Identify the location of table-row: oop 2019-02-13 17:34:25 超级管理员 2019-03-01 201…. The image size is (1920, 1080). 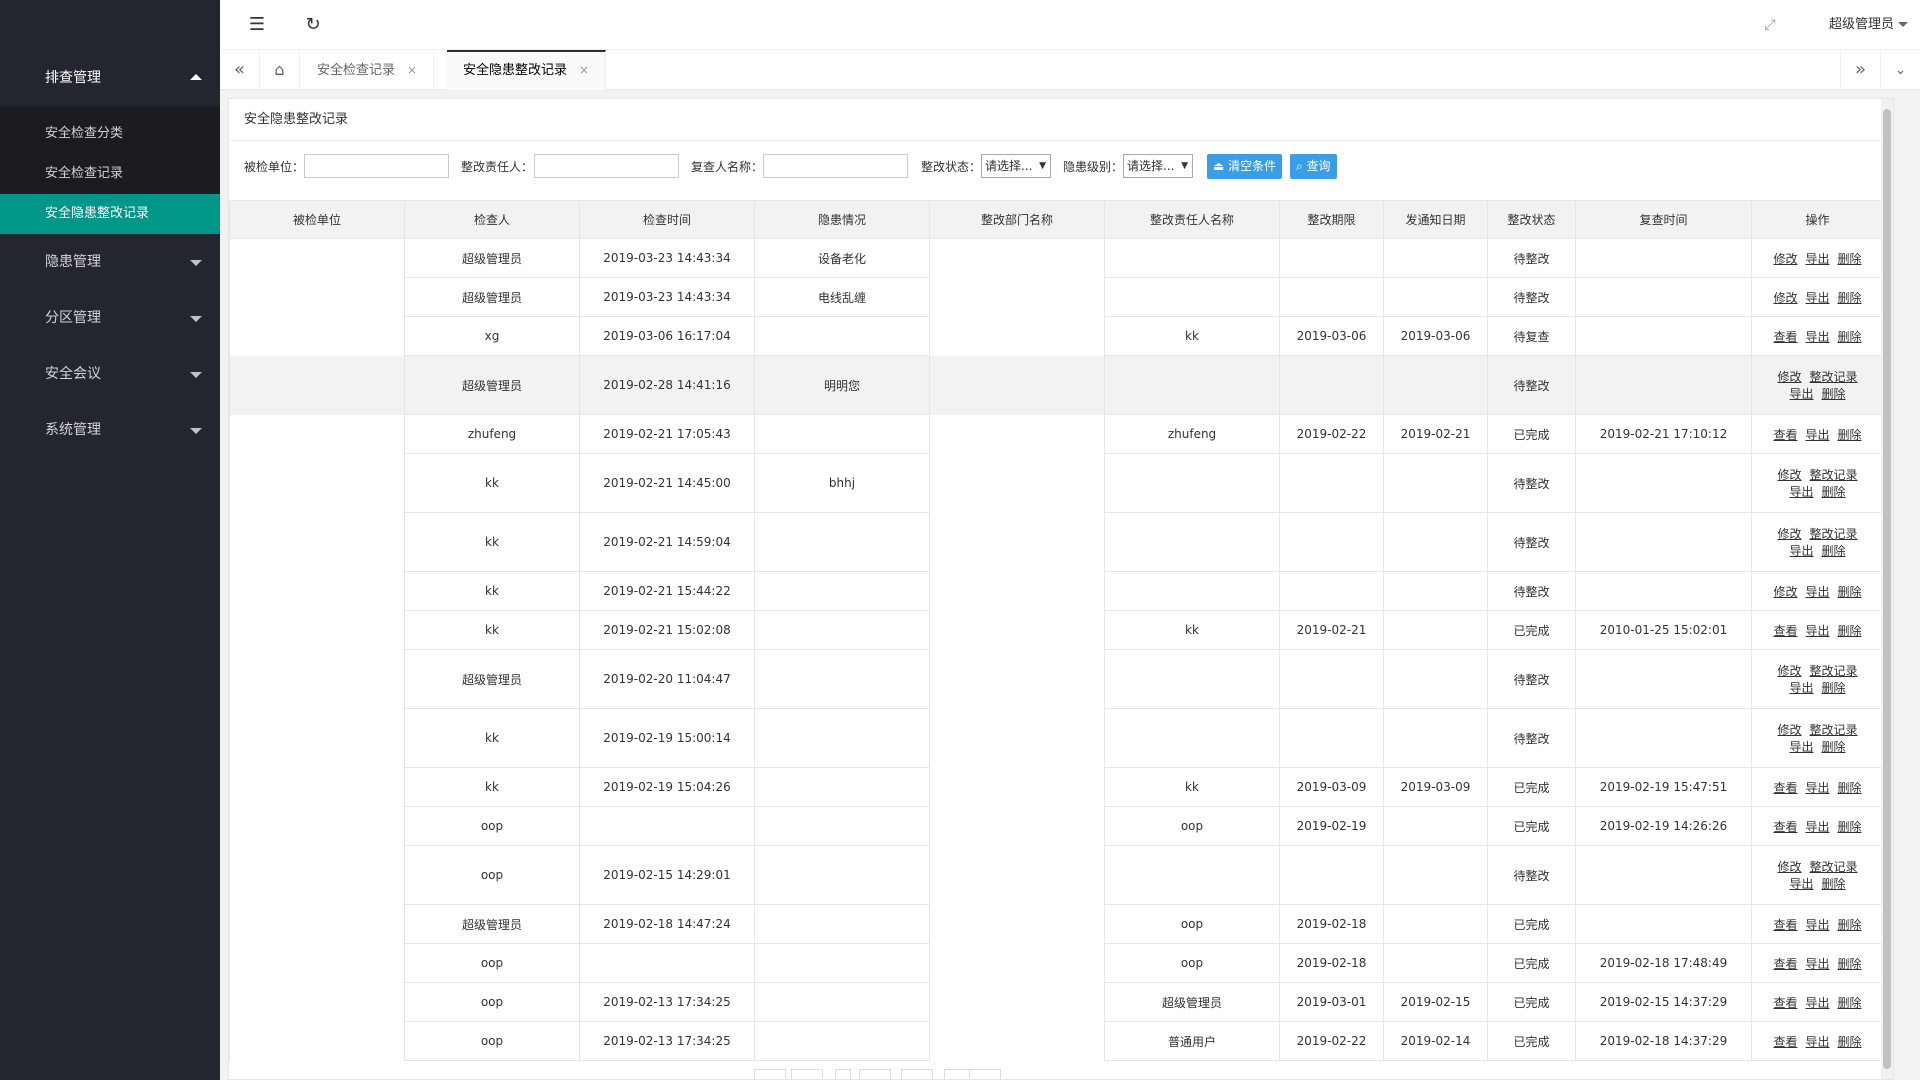
(1056, 1002).